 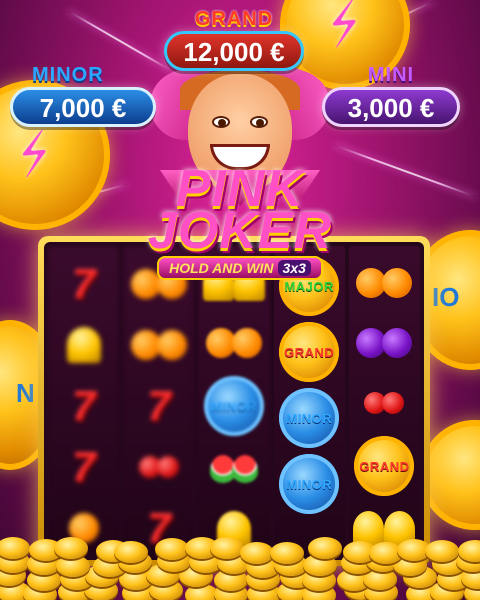 I want to click on background-coin-word: IO, so click(x=446, y=297).